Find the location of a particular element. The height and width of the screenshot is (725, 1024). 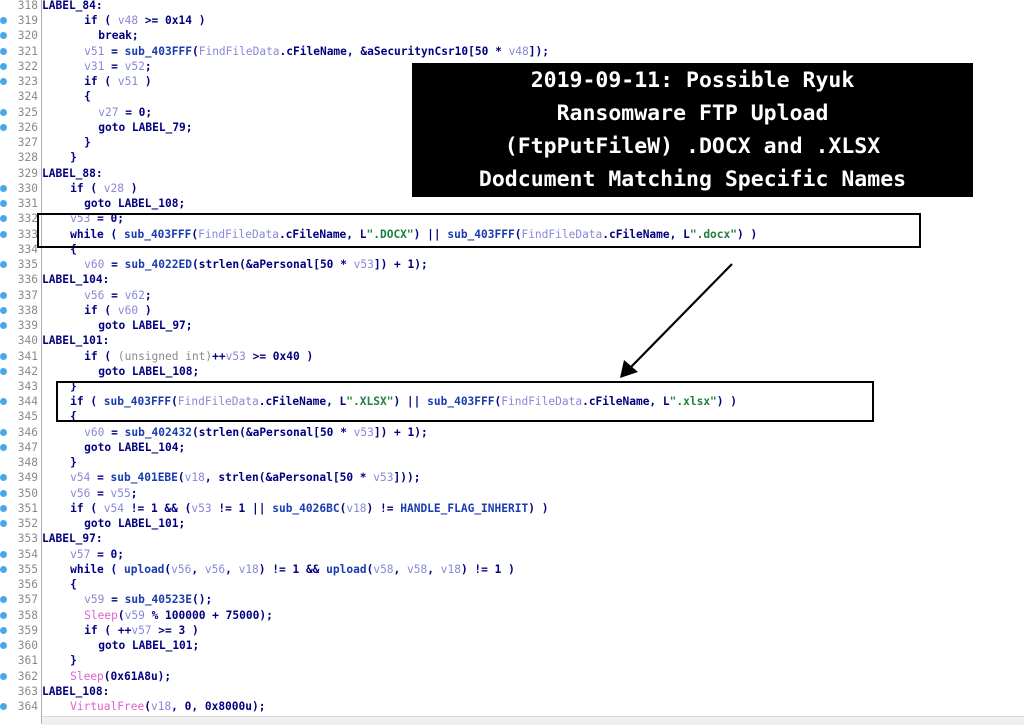

line-number: 338 is located at coordinates (27, 310).